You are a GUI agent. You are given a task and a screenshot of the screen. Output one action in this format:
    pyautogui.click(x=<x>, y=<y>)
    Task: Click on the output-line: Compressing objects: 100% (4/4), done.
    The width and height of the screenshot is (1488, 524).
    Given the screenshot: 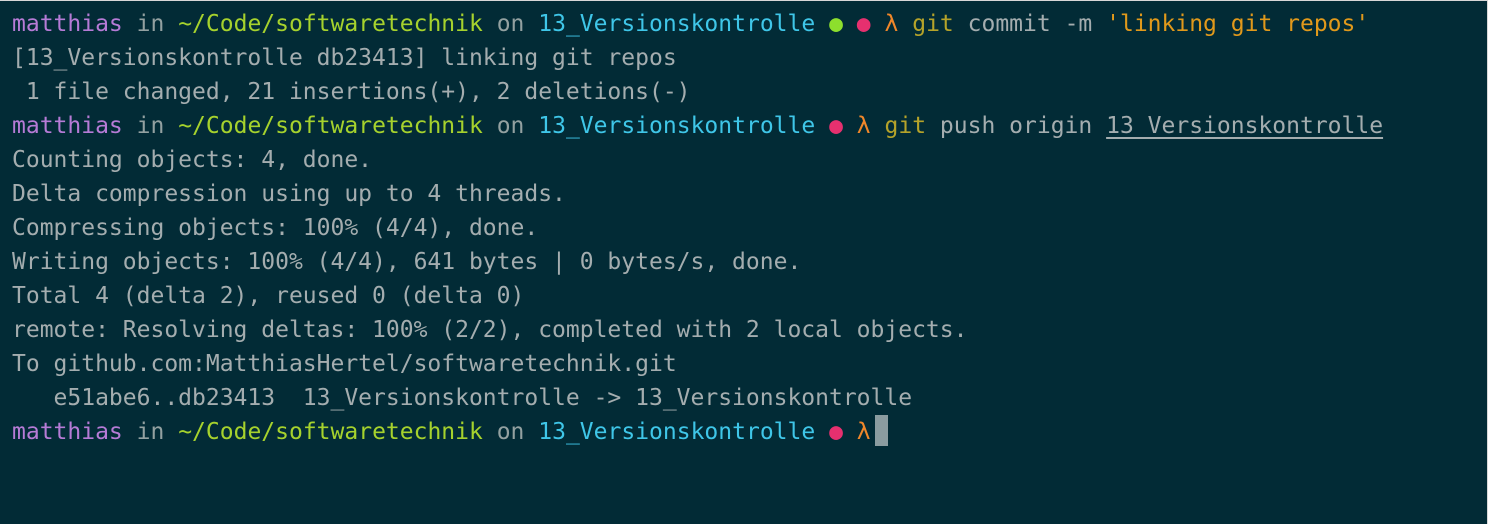 What is the action you would take?
    pyautogui.click(x=275, y=228)
    